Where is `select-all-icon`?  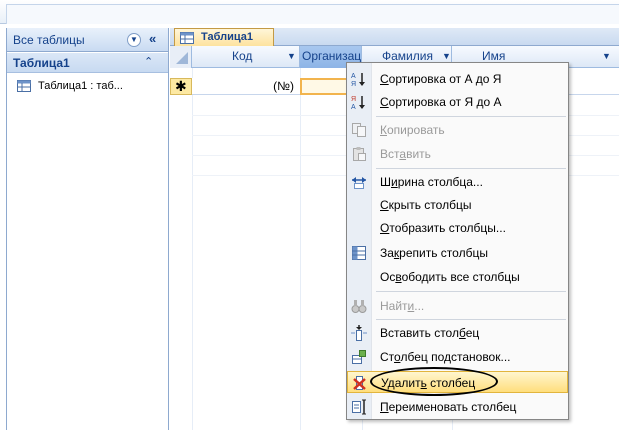 select-all-icon is located at coordinates (182, 58).